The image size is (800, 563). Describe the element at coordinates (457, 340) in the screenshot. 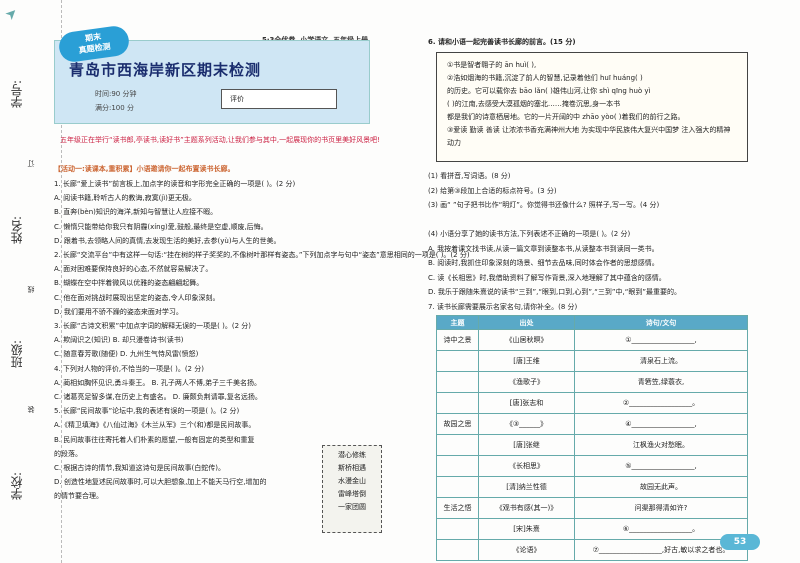

I see `table-cell: 诗中之景` at that location.